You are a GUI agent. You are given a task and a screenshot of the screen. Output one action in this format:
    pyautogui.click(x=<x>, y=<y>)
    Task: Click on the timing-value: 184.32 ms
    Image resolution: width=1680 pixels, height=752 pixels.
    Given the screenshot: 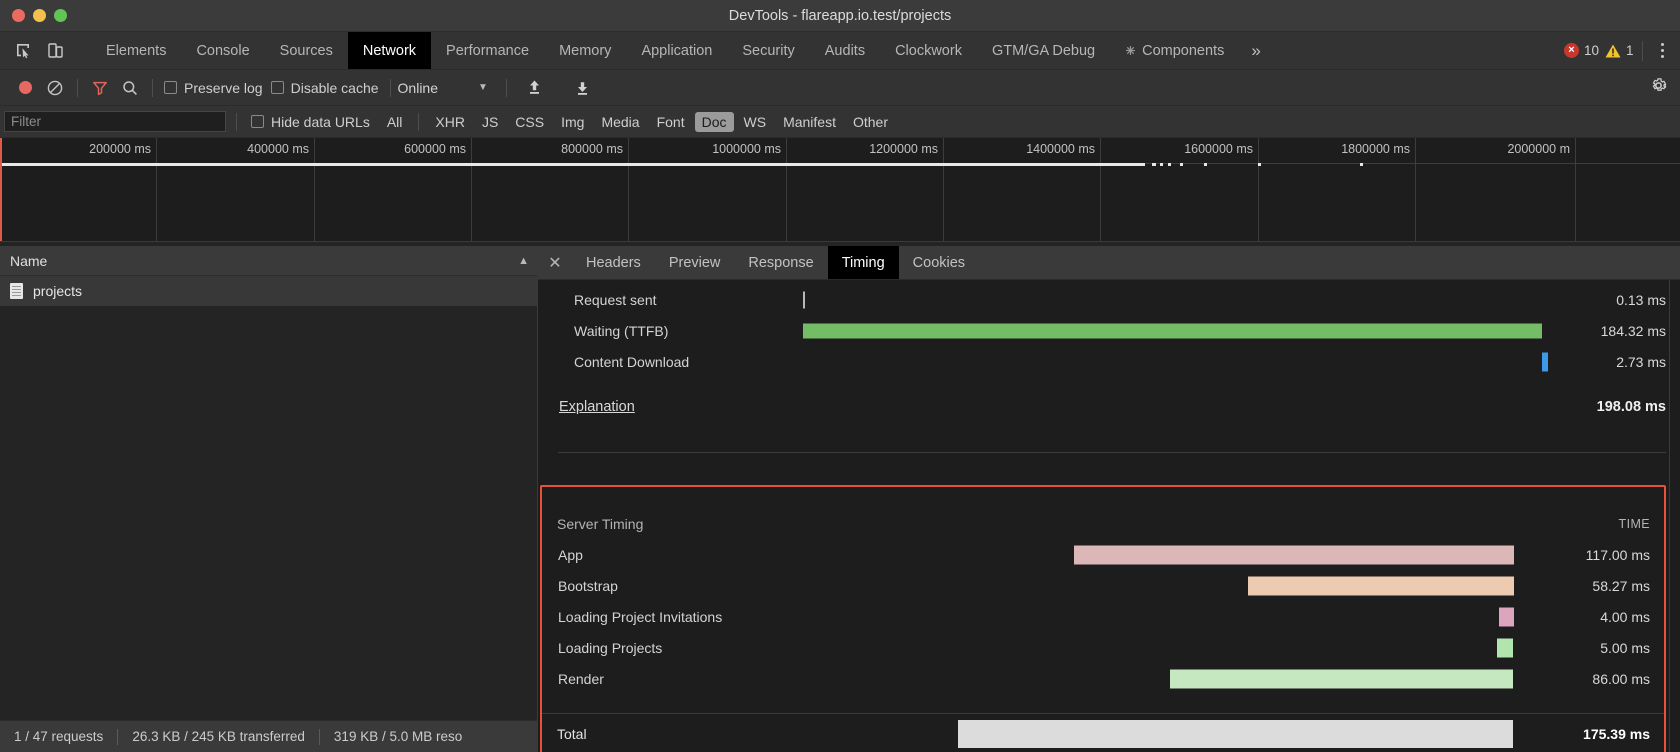 What is the action you would take?
    pyautogui.click(x=1633, y=330)
    